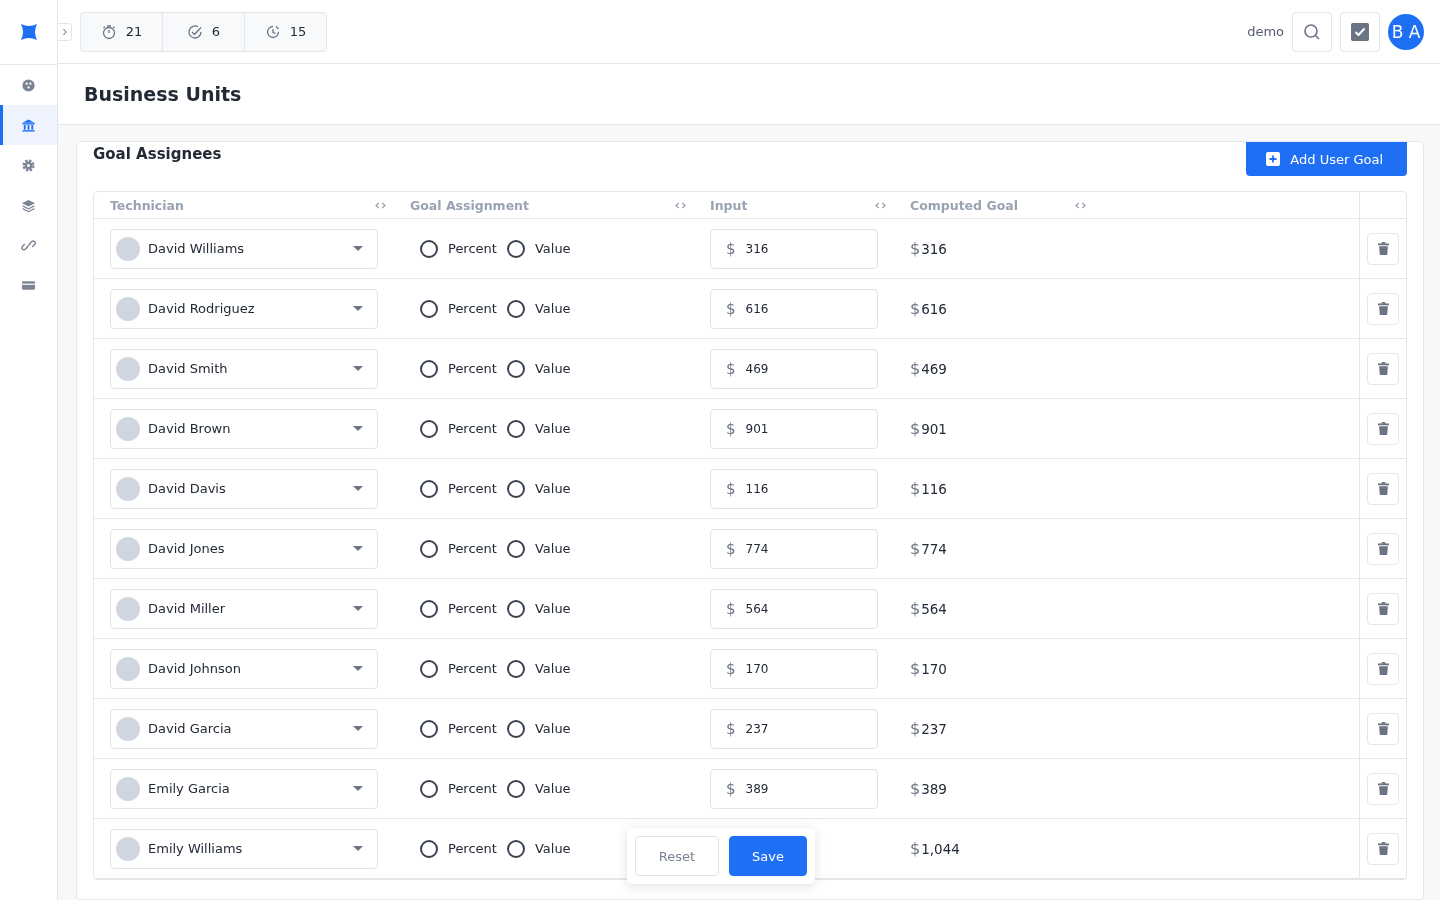 This screenshot has width=1440, height=900. I want to click on counter-button: 21, so click(122, 31).